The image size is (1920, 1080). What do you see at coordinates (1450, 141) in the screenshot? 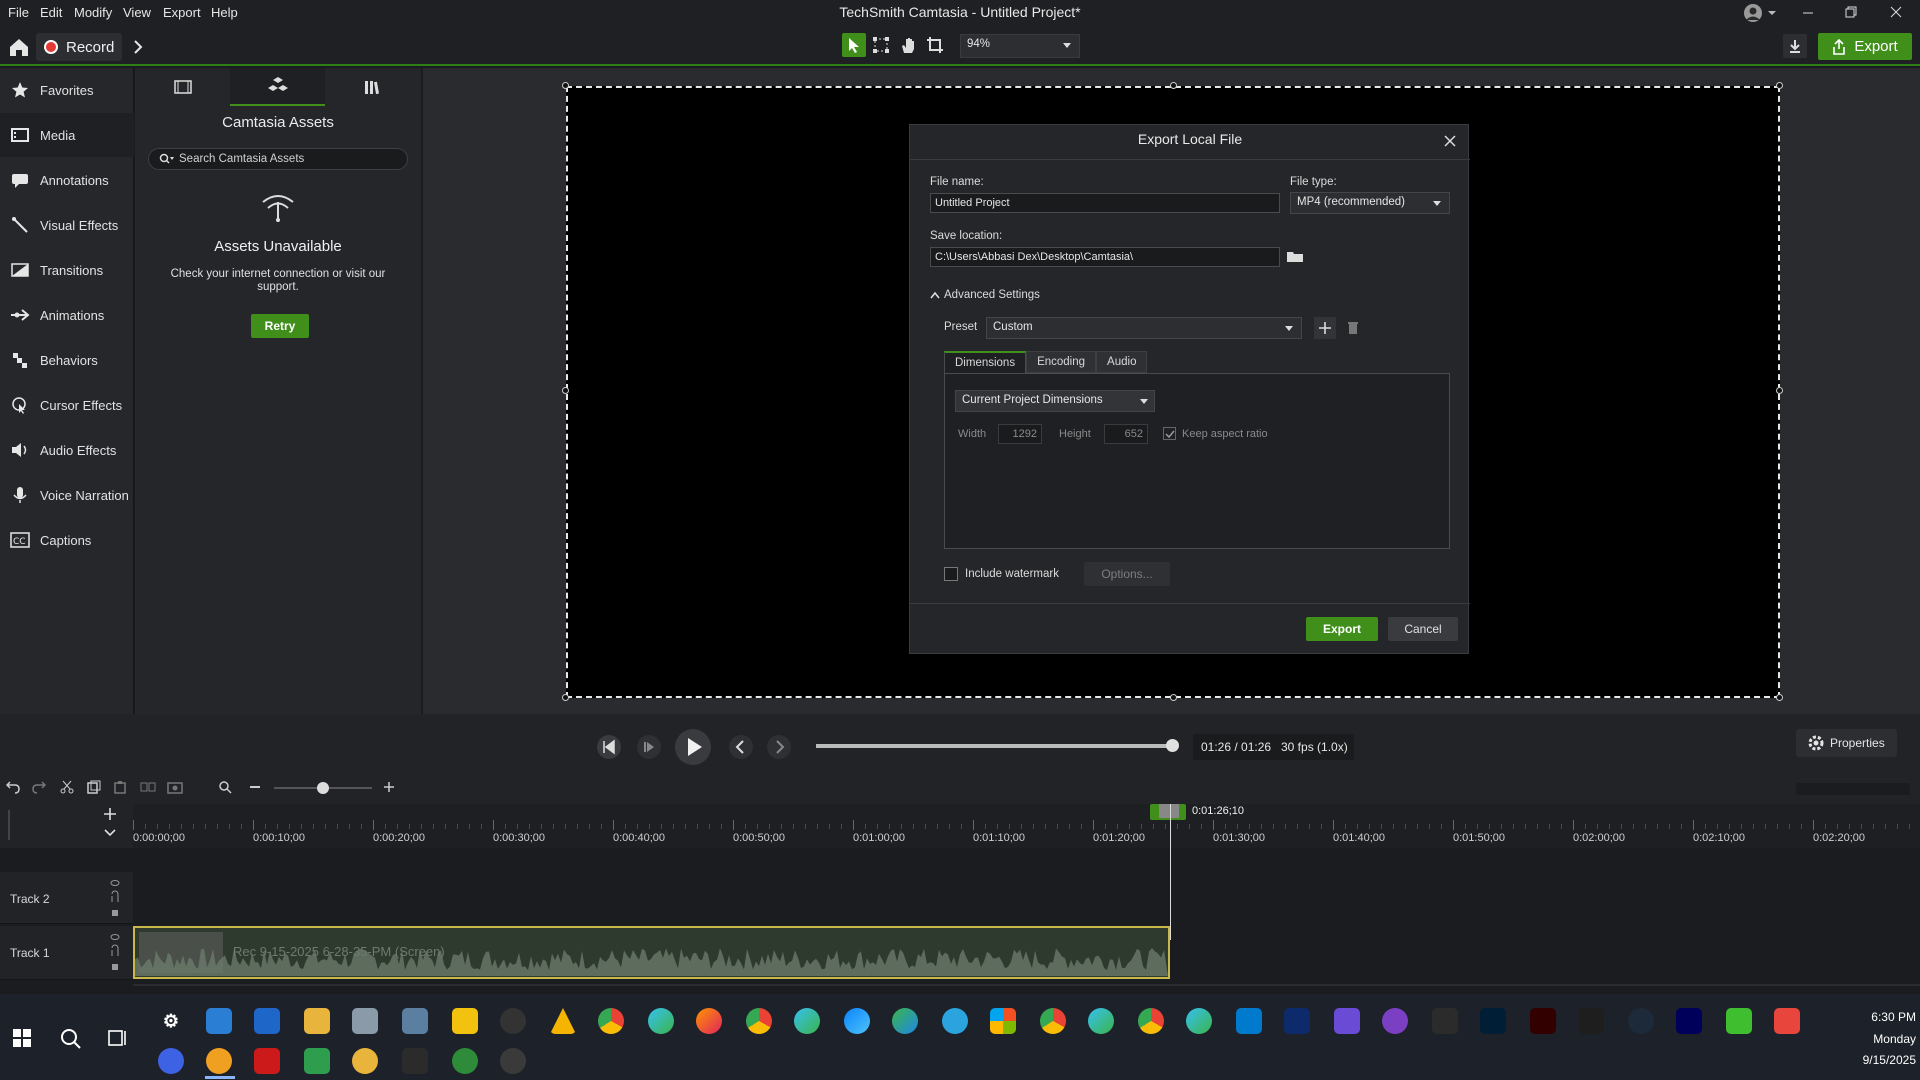
I see `close-icon` at bounding box center [1450, 141].